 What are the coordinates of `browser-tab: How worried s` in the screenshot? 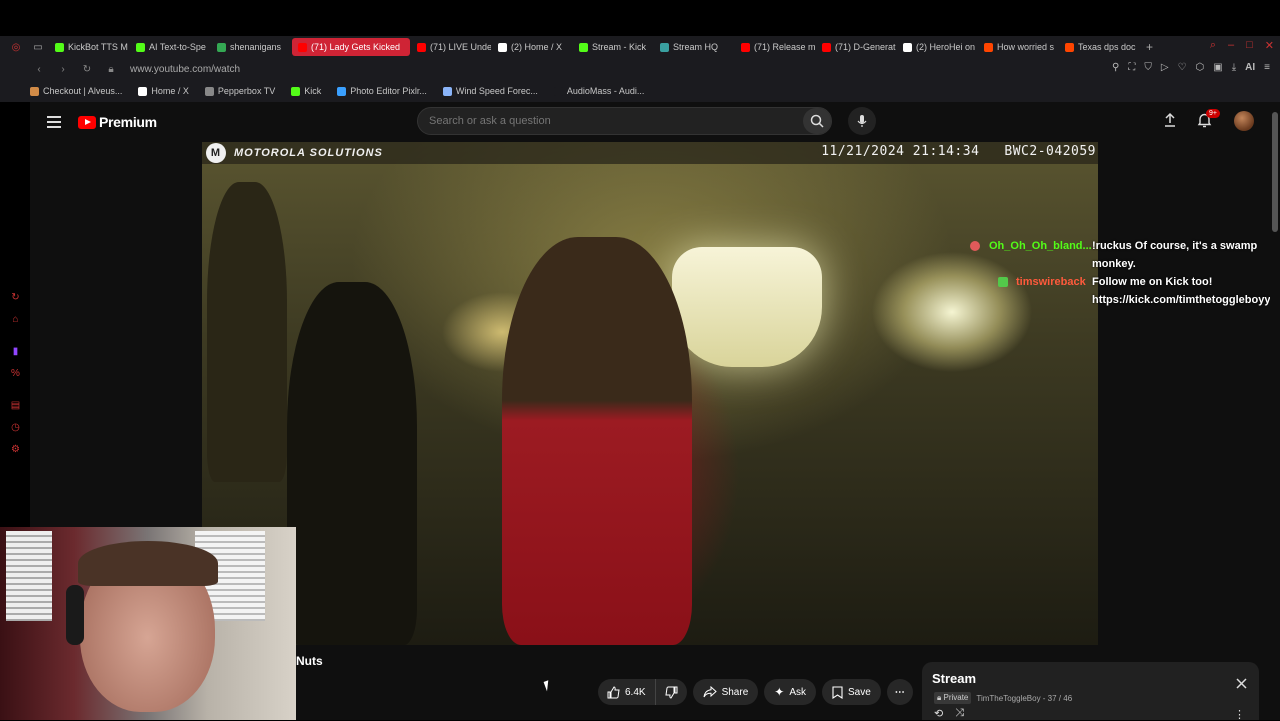 It's located at (1018, 47).